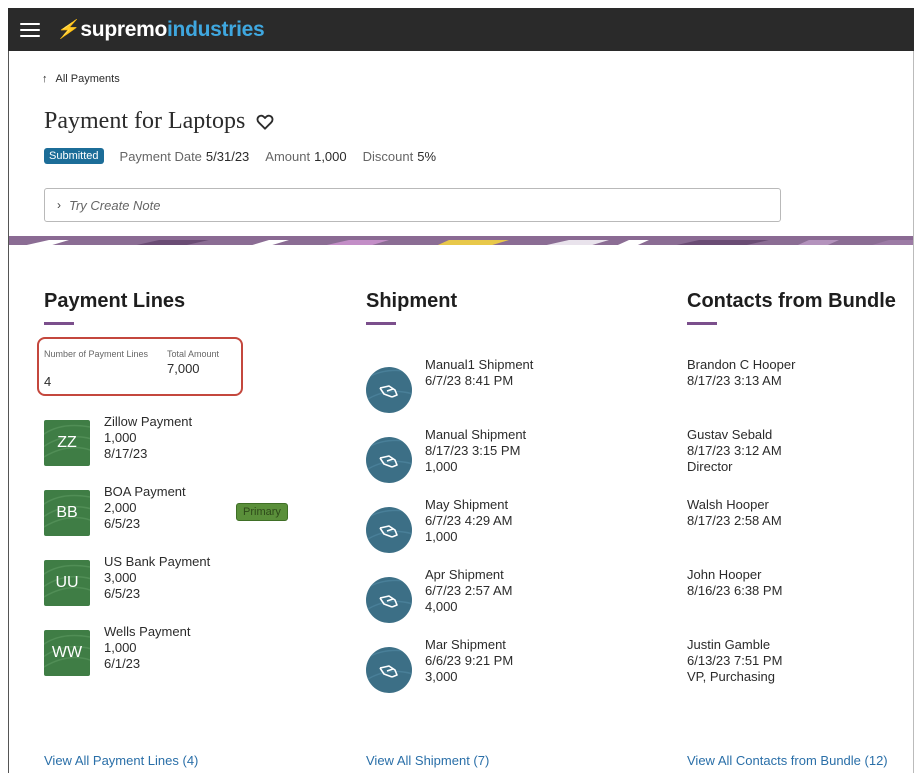 Image resolution: width=914 pixels, height=773 pixels. I want to click on shipment-item: May Shipment 6/7/23 4:29 AM 1,000, so click(506, 527).